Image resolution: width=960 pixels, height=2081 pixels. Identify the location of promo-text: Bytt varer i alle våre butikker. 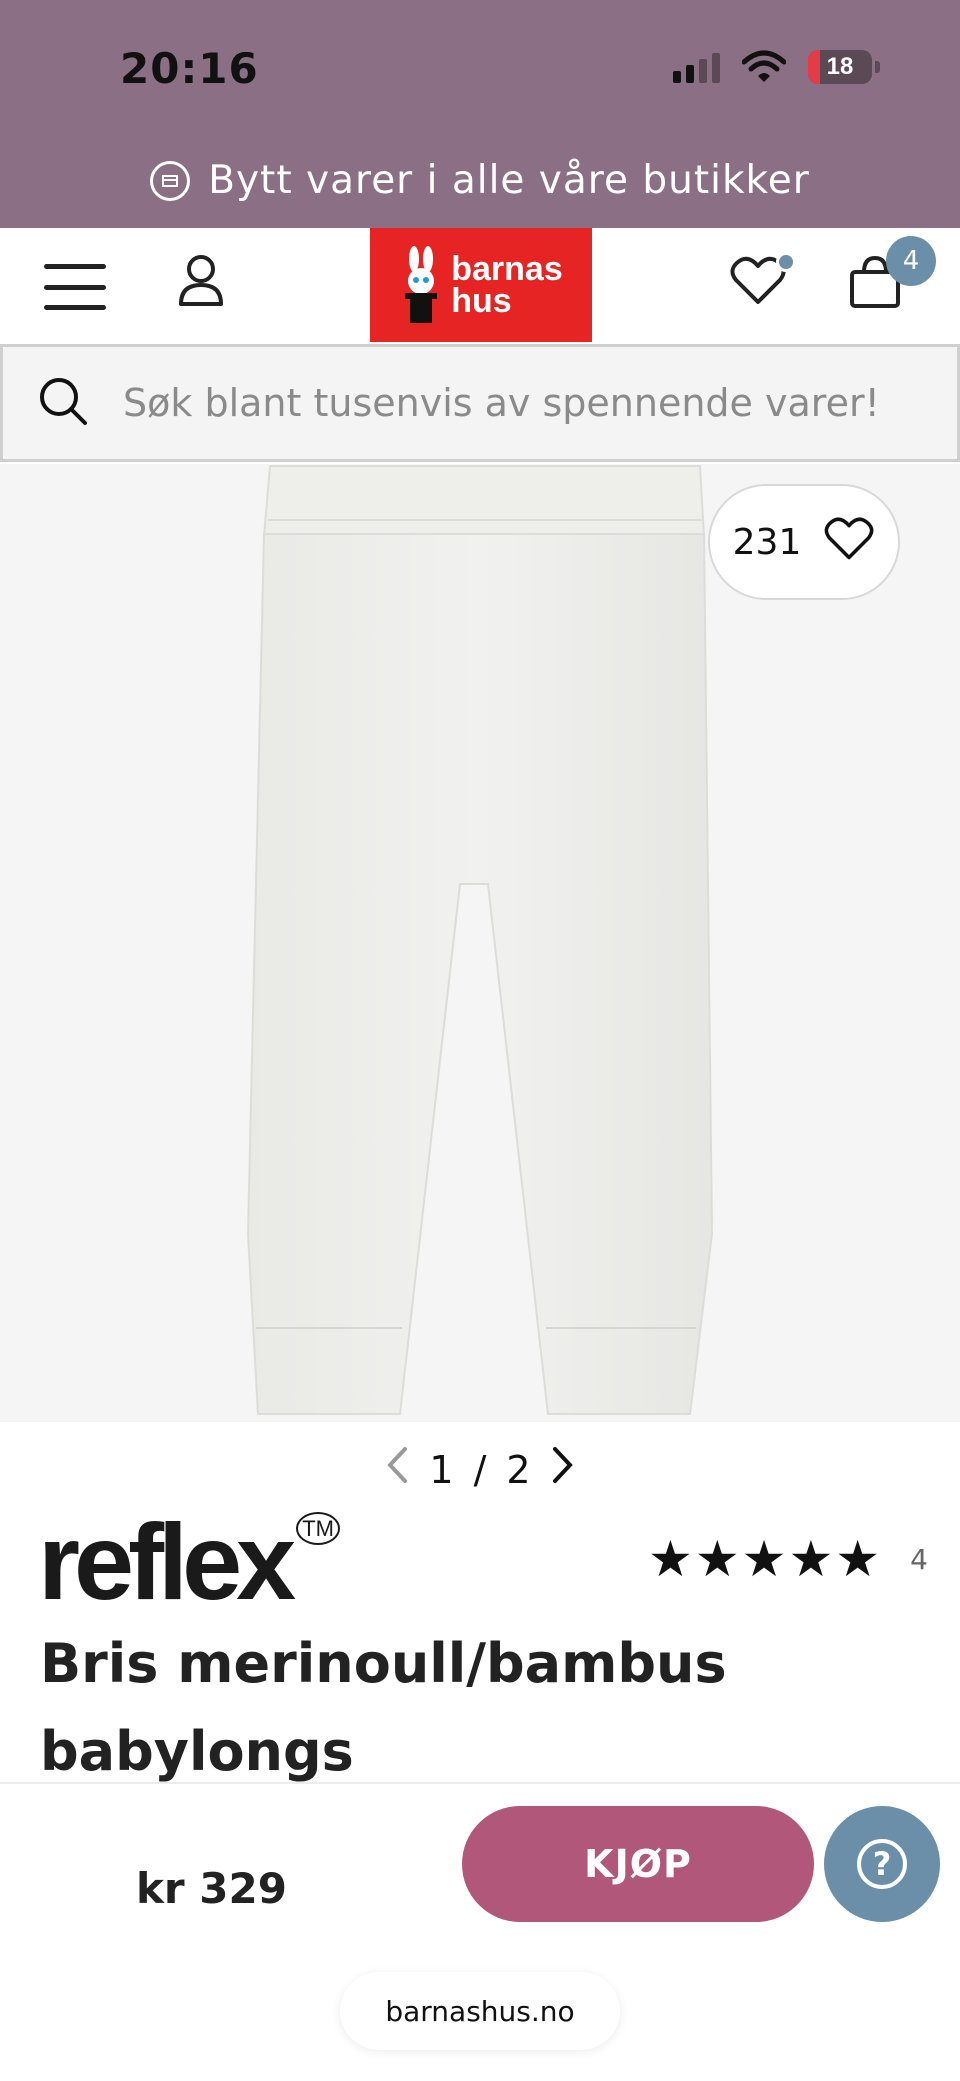
(509, 180).